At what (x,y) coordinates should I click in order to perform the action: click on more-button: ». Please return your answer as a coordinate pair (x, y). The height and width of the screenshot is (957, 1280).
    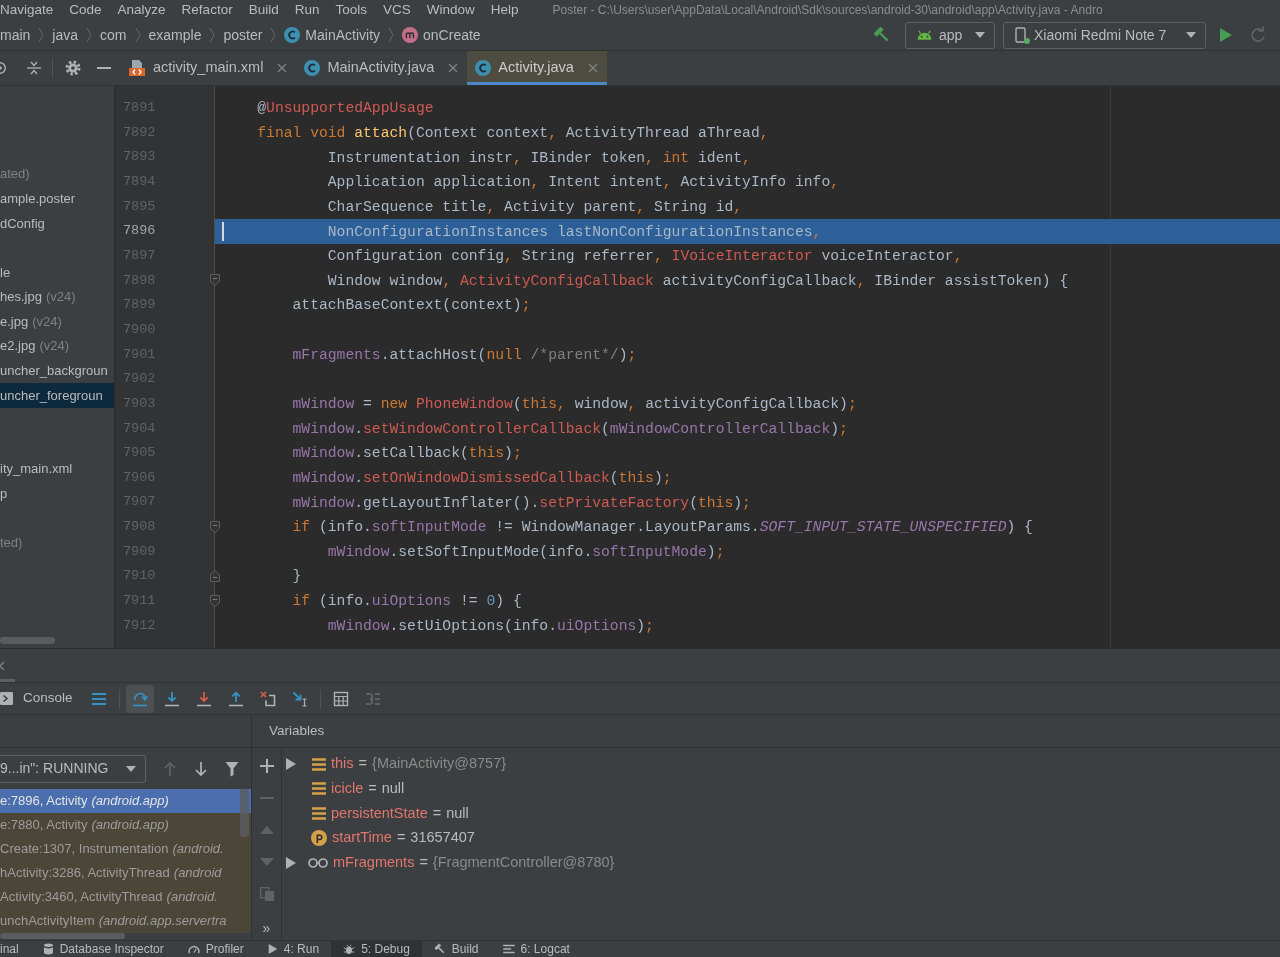
    Looking at the image, I should click on (266, 928).